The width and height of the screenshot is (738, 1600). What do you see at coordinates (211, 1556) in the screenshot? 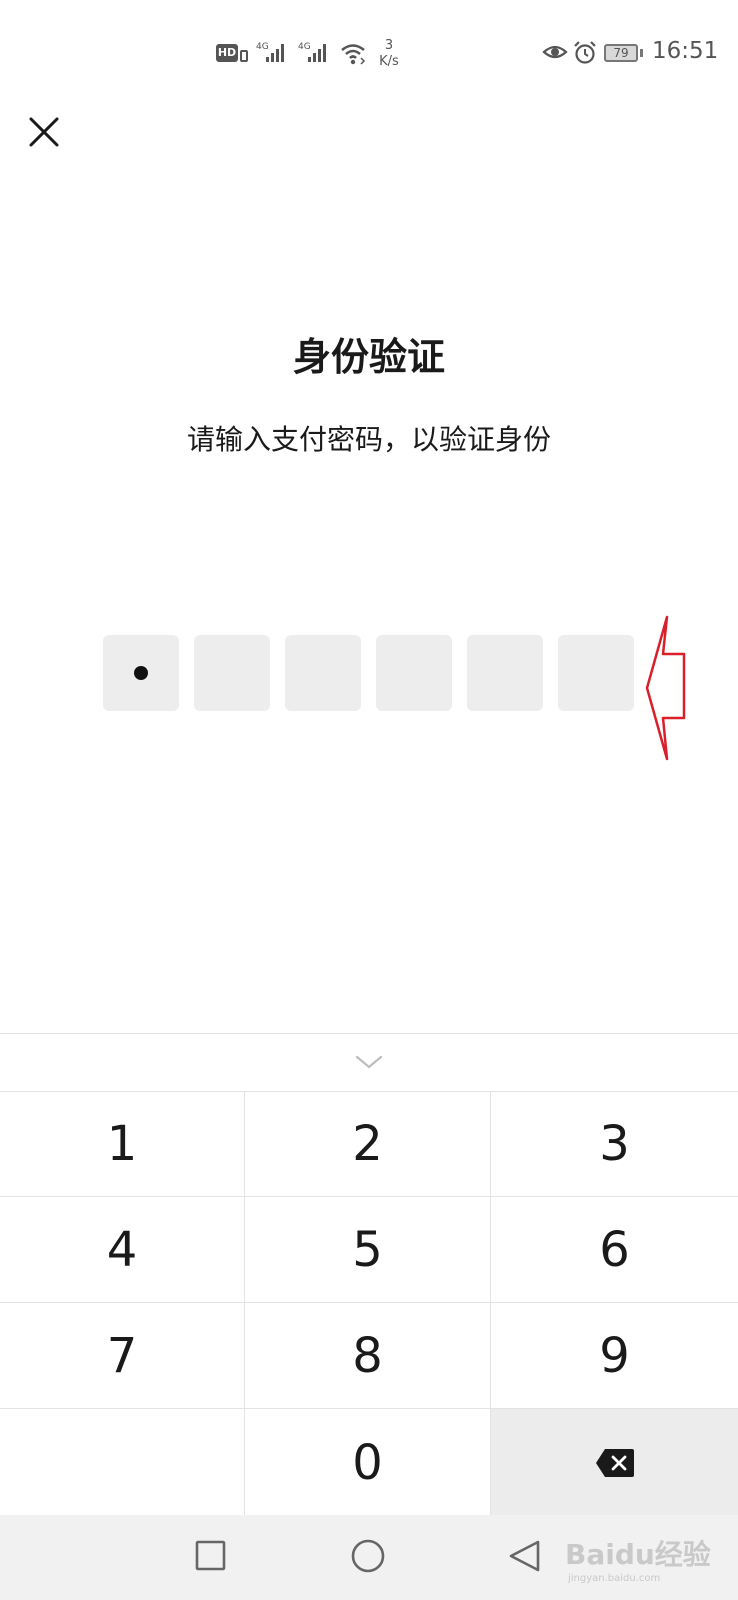
I see `recent-apps-button` at bounding box center [211, 1556].